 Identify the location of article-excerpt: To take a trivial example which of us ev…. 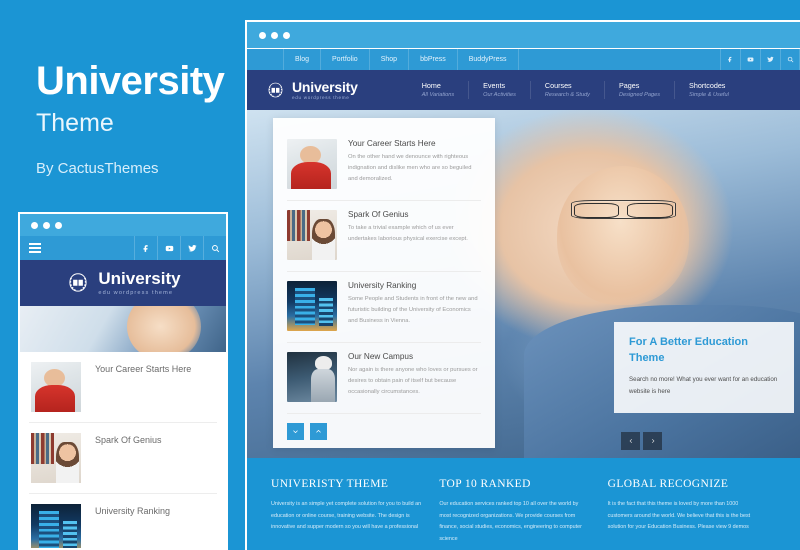
(408, 233).